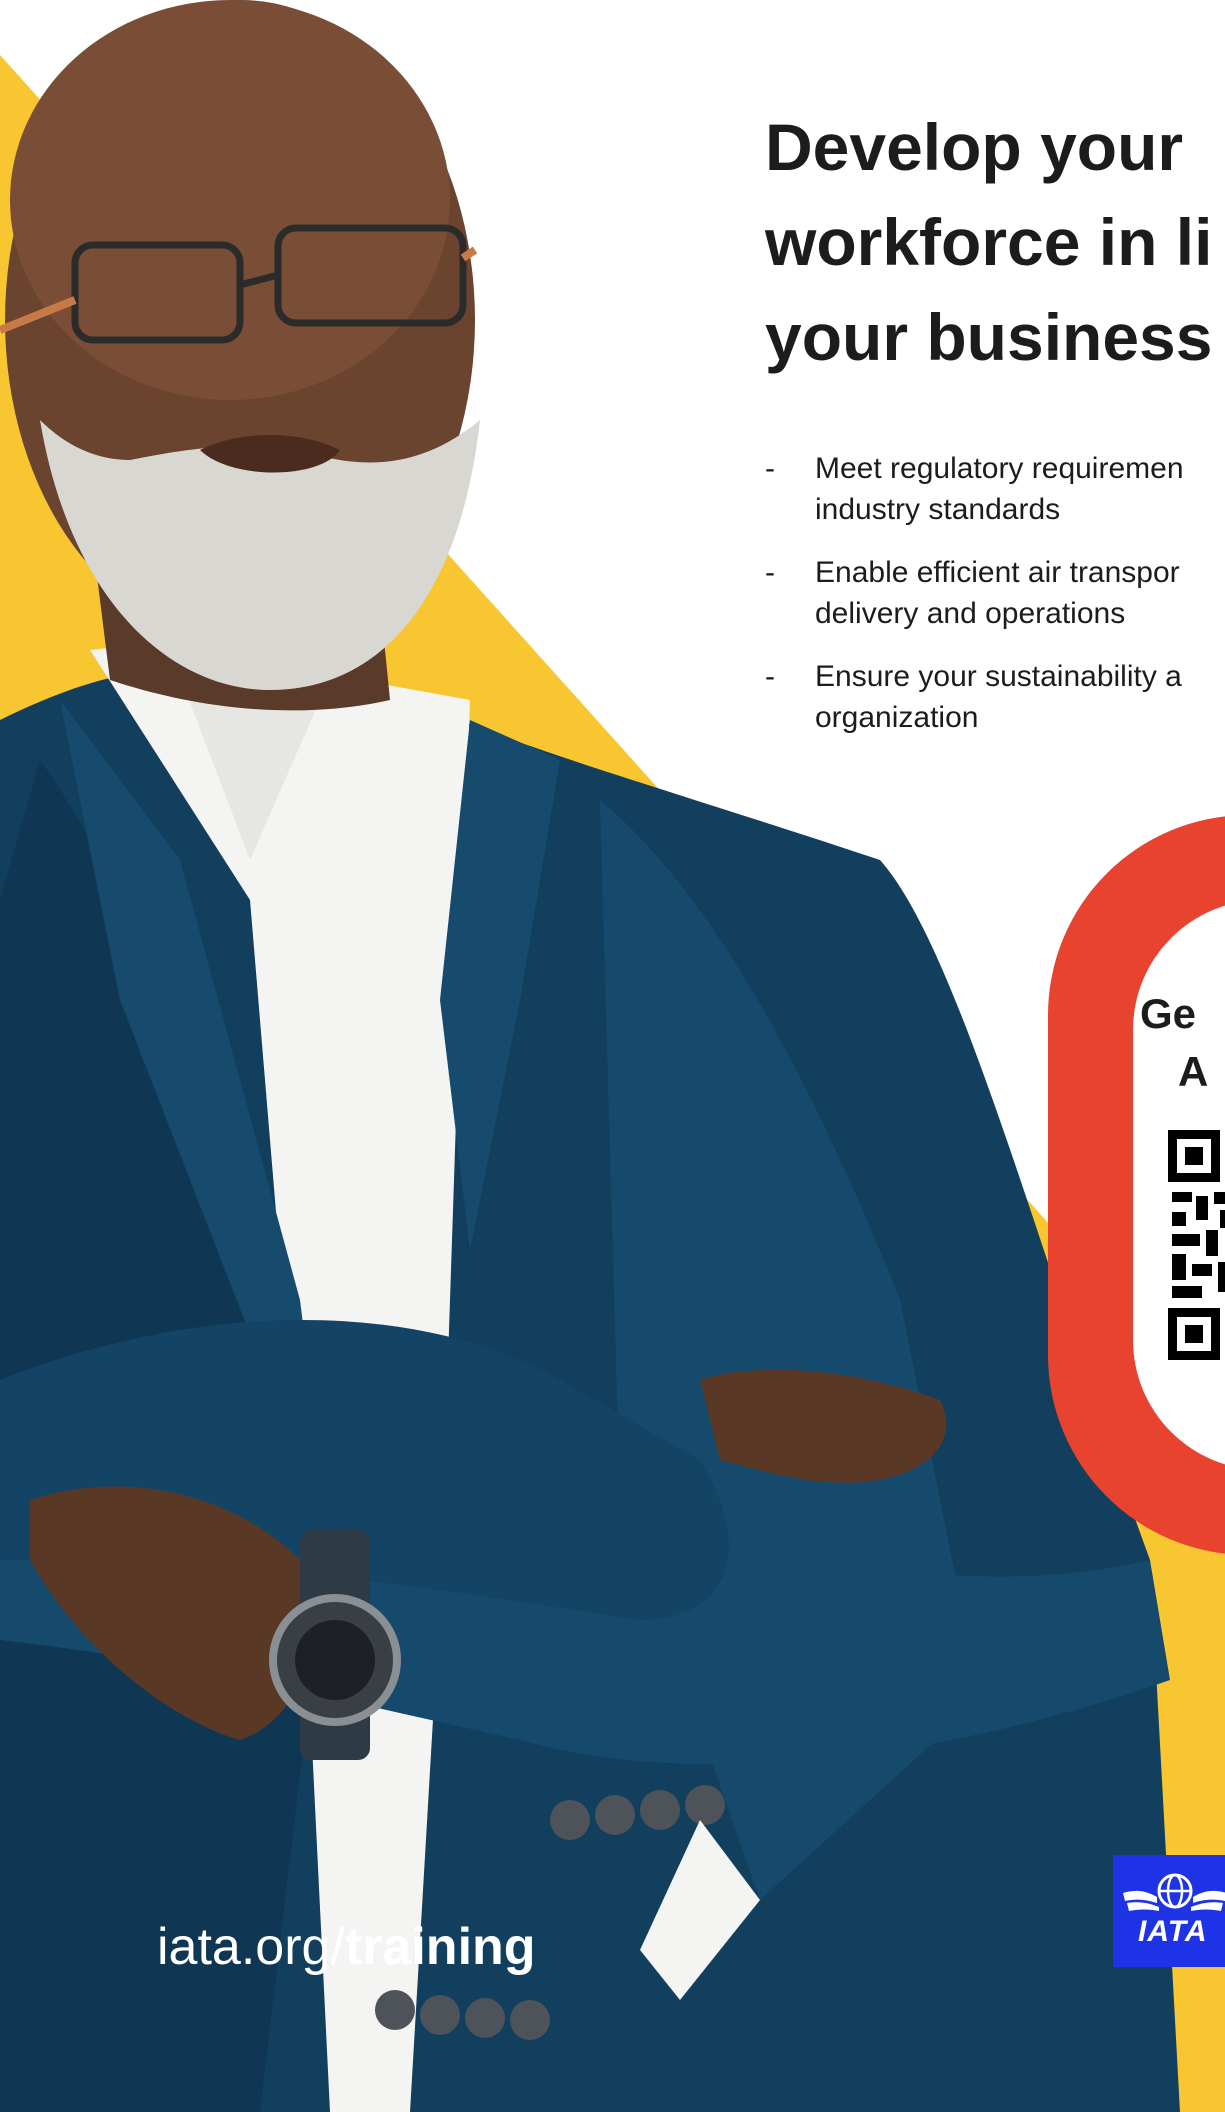 The width and height of the screenshot is (1225, 2112). I want to click on footer-url: iata.org/training, so click(346, 1947).